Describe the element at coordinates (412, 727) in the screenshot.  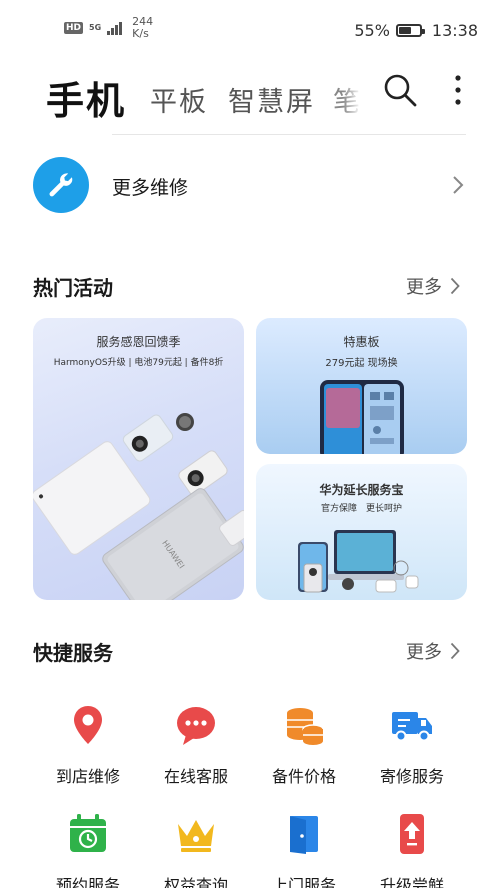
I see `truck-icon` at that location.